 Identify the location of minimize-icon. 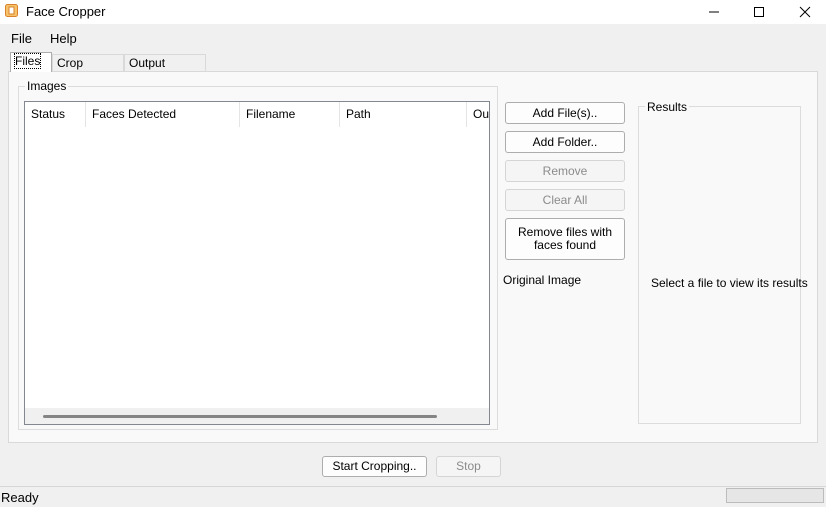
(714, 12).